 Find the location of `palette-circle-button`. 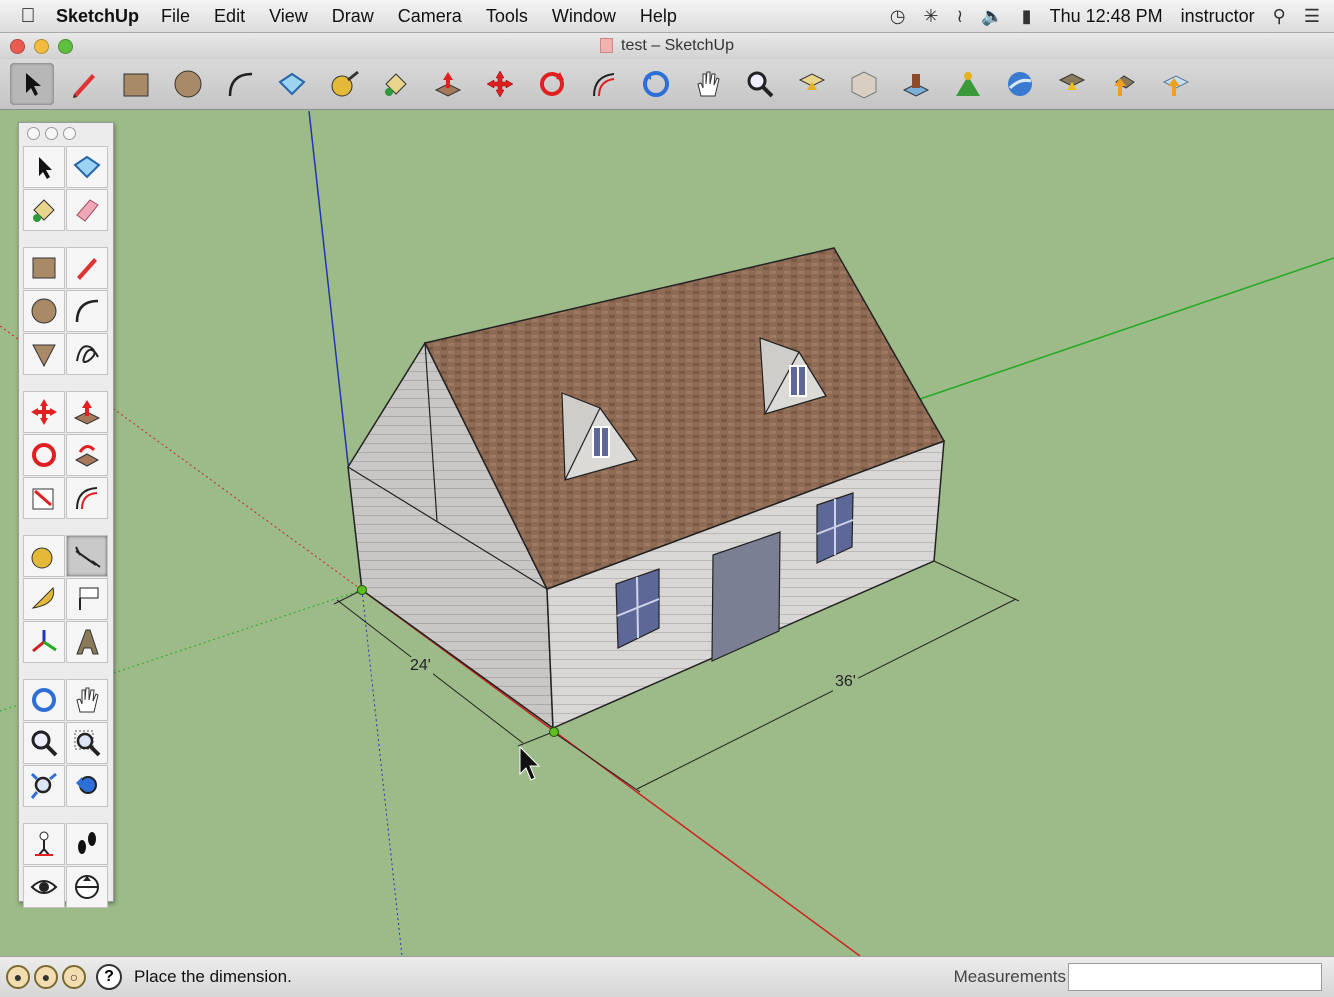

palette-circle-button is located at coordinates (44, 311).